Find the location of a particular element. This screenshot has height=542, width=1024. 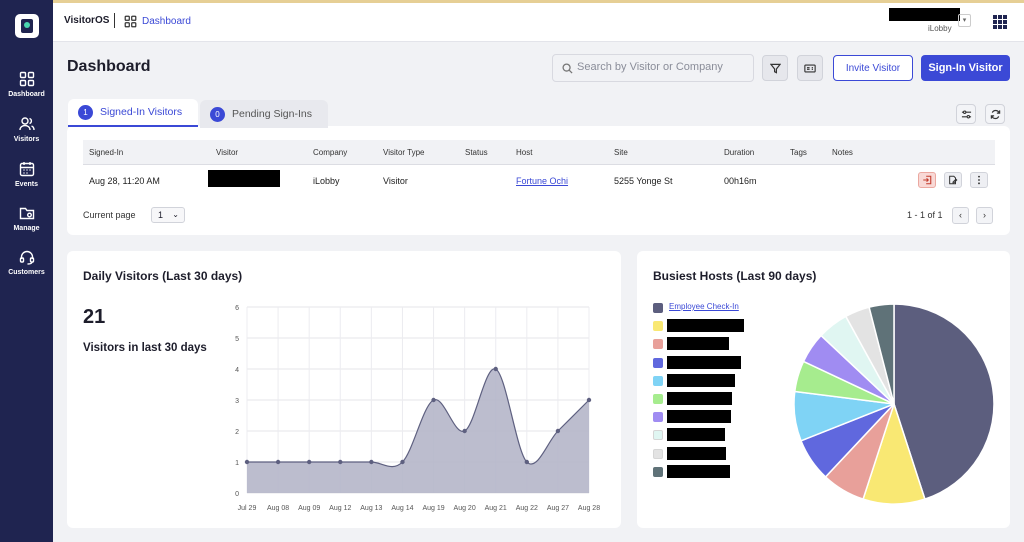

x-tick-label: Aug 13 is located at coordinates (371, 508).